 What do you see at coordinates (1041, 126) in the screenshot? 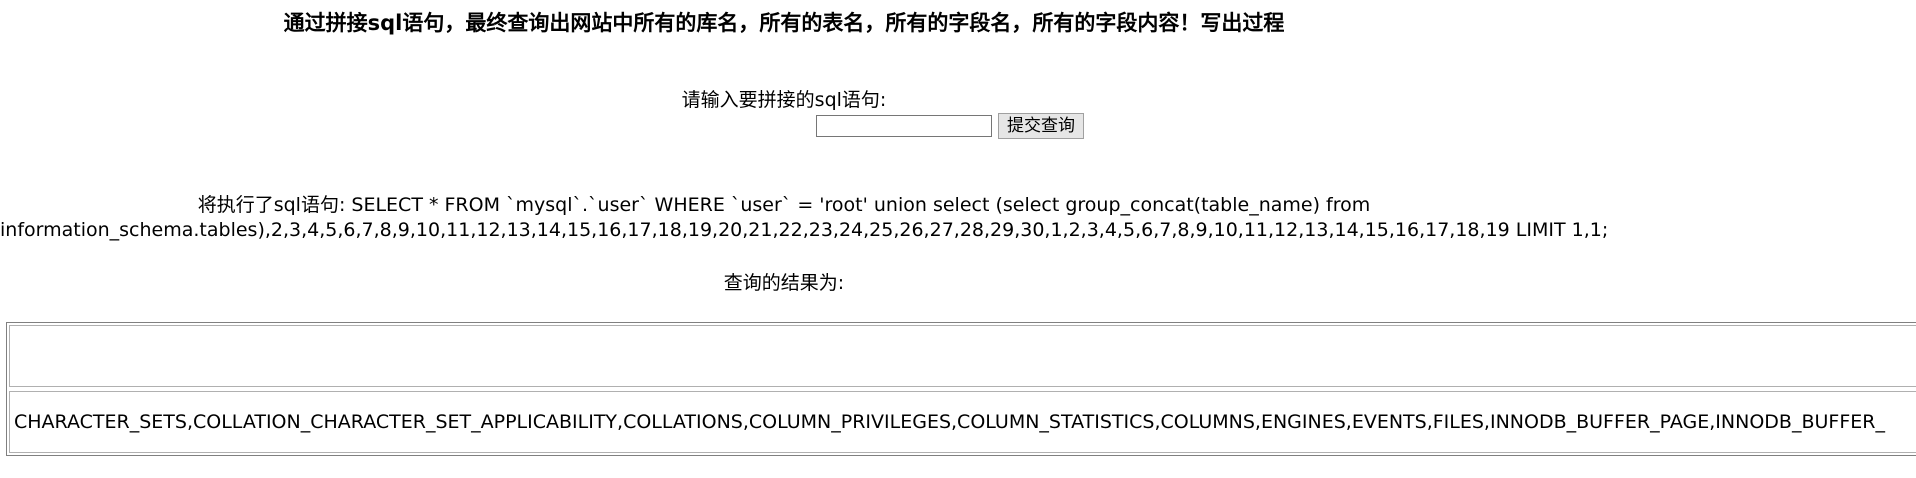
I see `submit-query-button: 提交查询` at bounding box center [1041, 126].